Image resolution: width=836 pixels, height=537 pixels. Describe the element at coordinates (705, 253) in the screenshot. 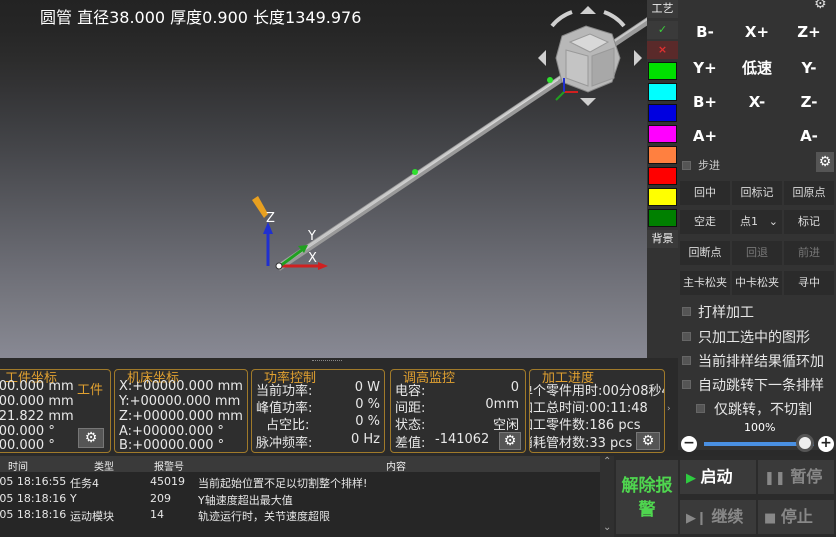

I see `go-breakpoint-button: 回断点` at that location.